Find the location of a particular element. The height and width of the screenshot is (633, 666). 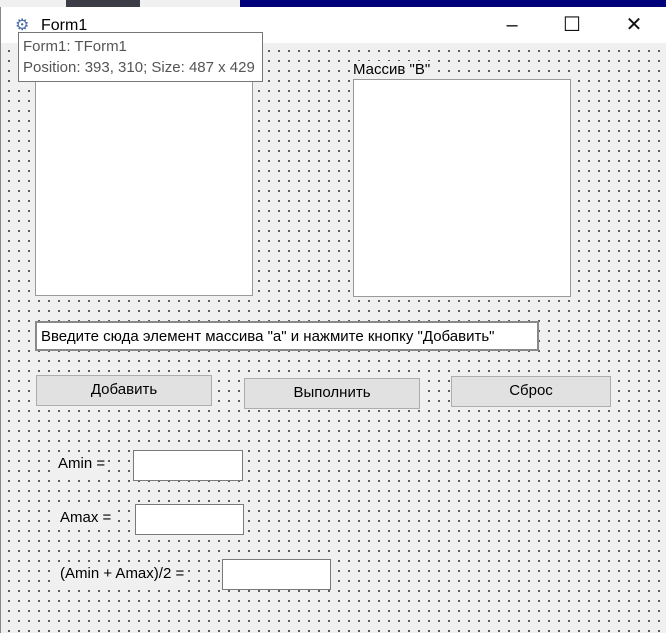

add-button: Добавить is located at coordinates (124, 390).